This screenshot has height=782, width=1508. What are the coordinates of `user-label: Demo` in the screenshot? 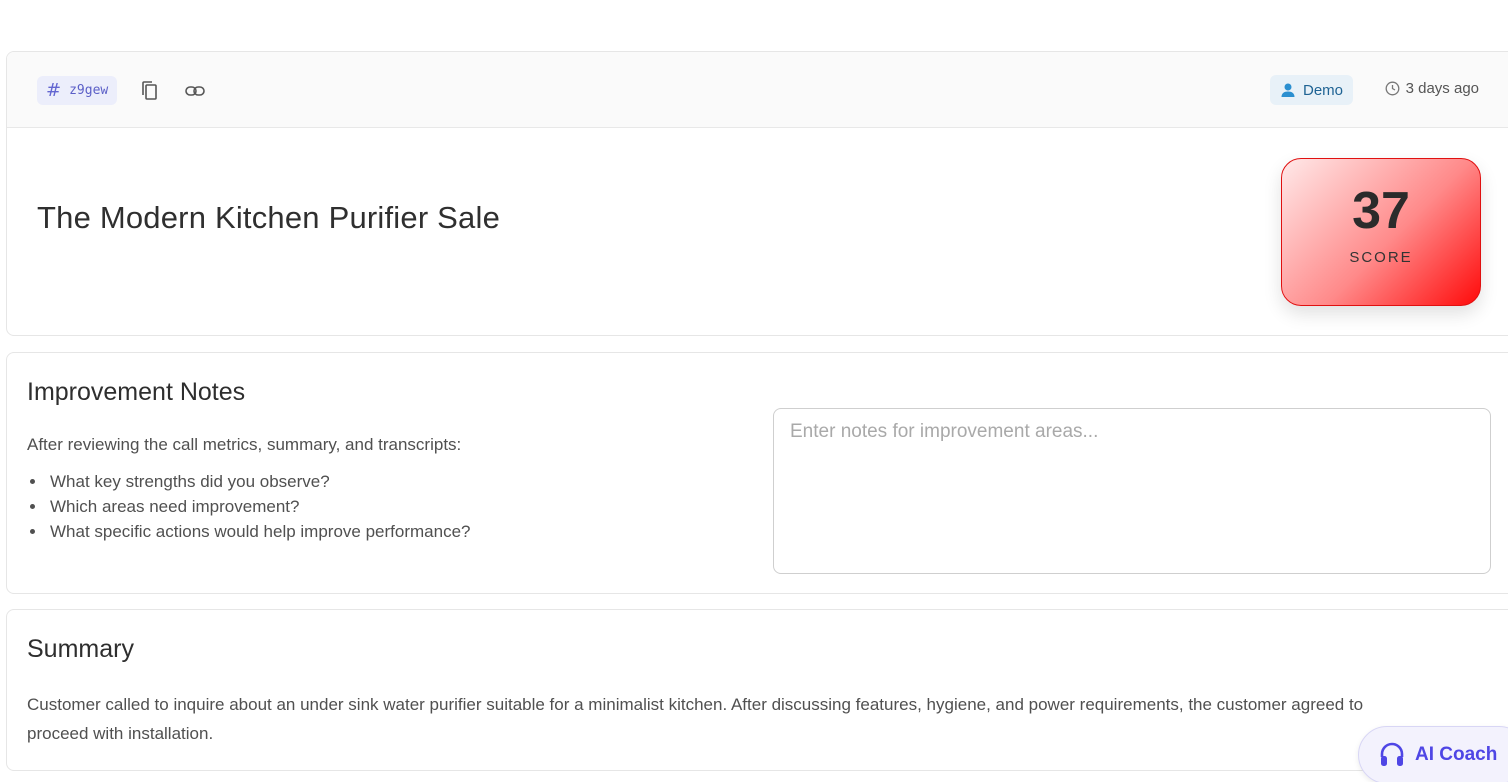 It's located at (1322, 90).